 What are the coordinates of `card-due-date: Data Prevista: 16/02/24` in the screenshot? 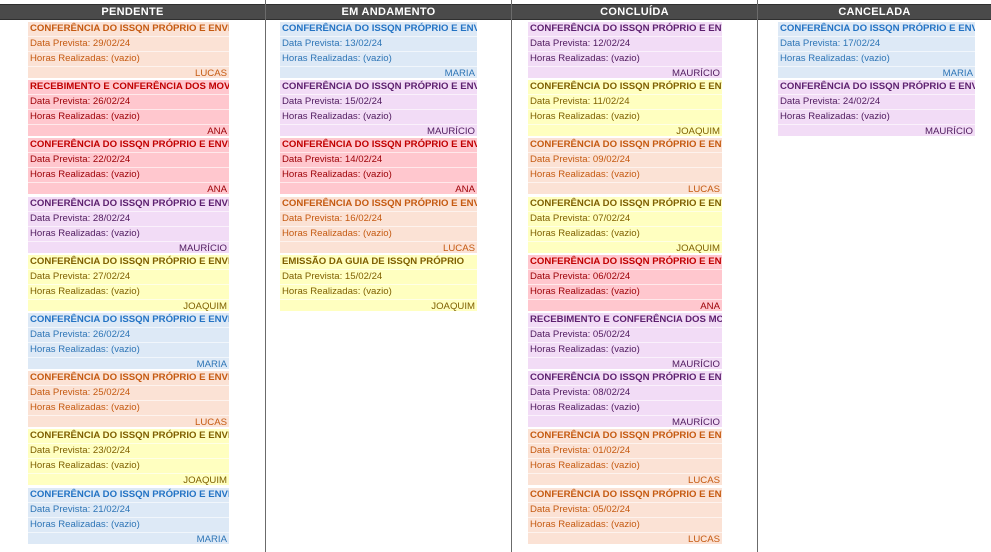 It's located at (378, 218).